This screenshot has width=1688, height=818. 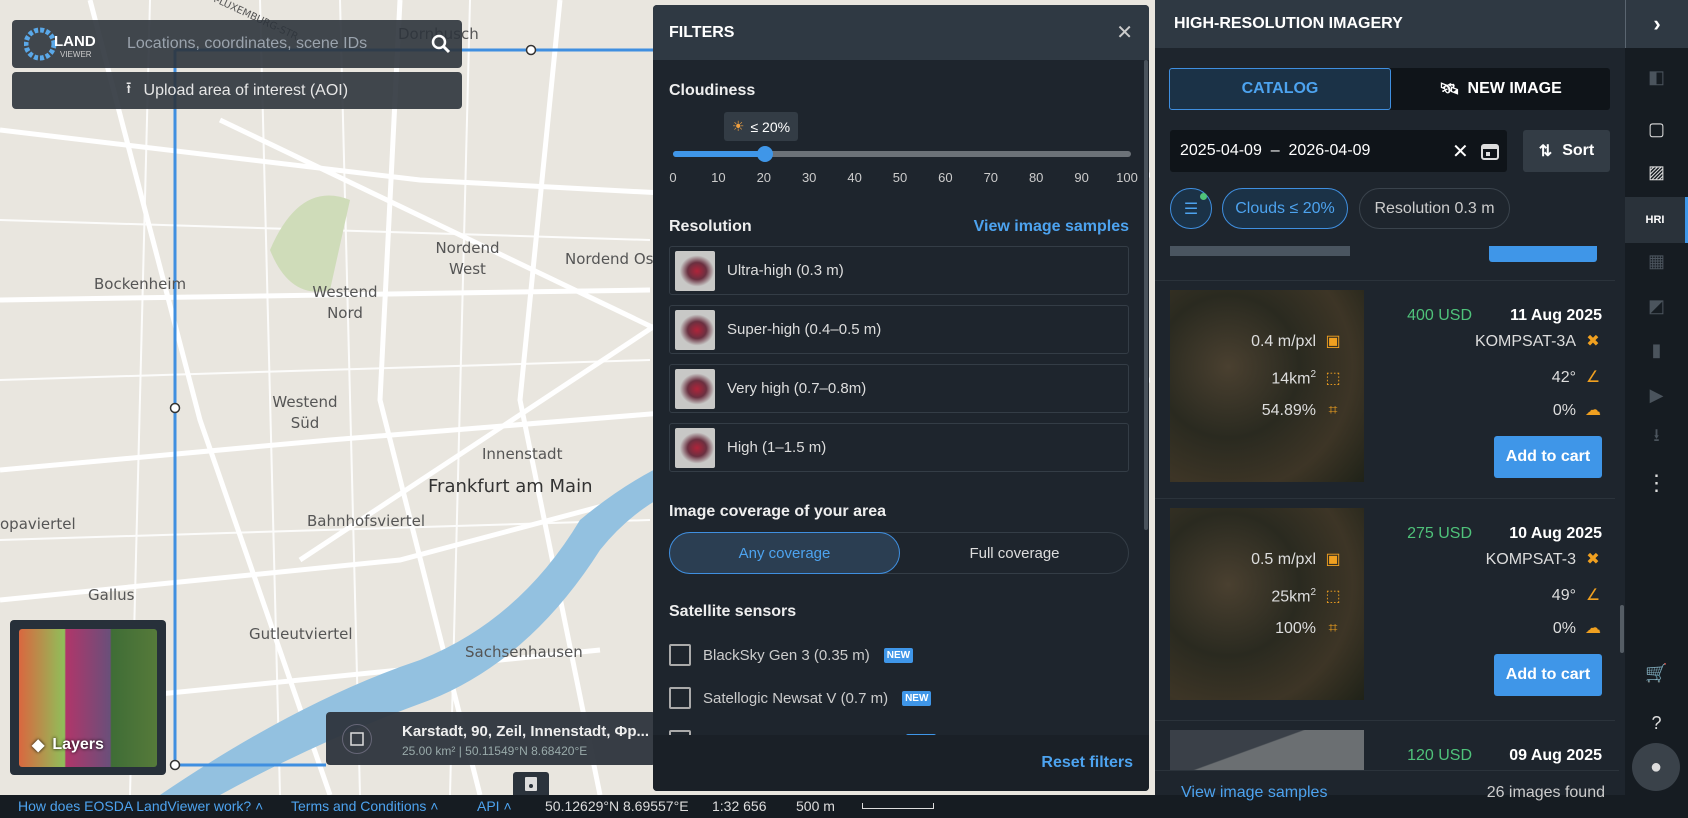 I want to click on sort-button: ⇅ Sort, so click(x=1566, y=151).